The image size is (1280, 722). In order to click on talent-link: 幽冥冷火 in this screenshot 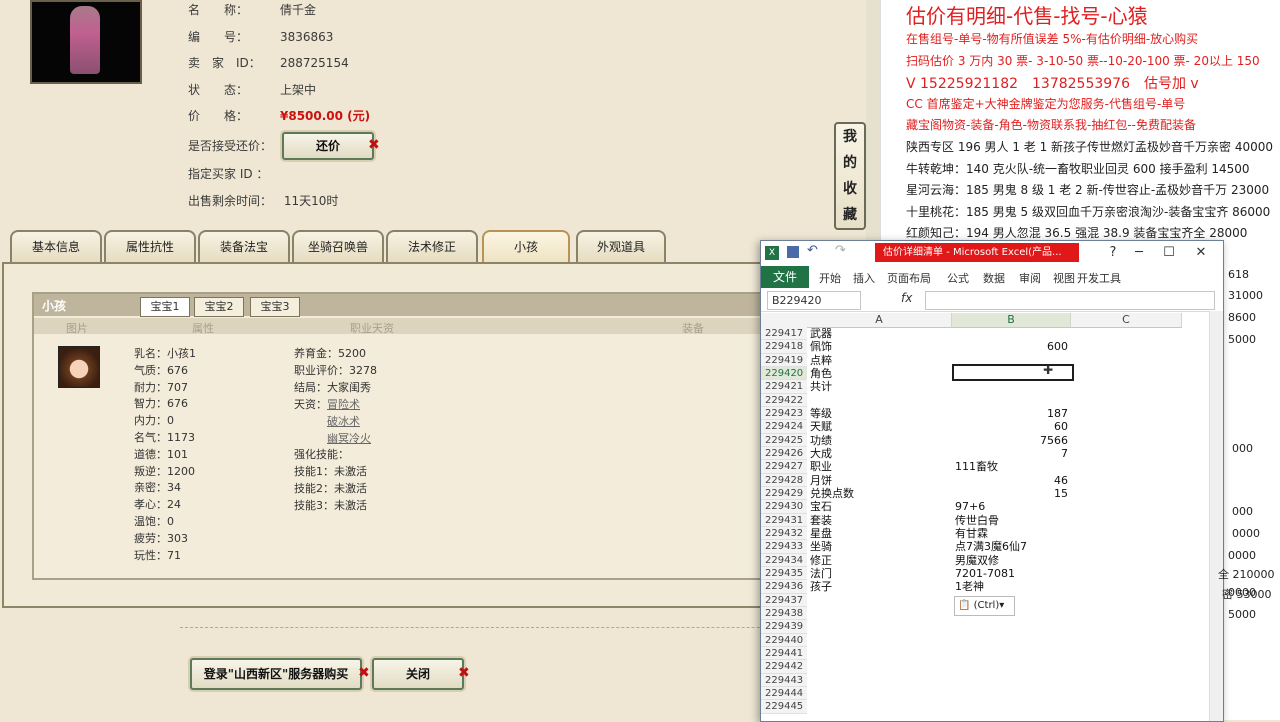, I will do `click(349, 438)`.